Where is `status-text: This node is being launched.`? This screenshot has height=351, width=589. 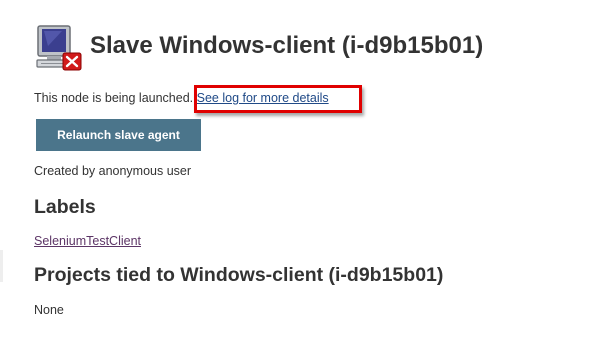
status-text: This node is being launched. is located at coordinates (114, 98).